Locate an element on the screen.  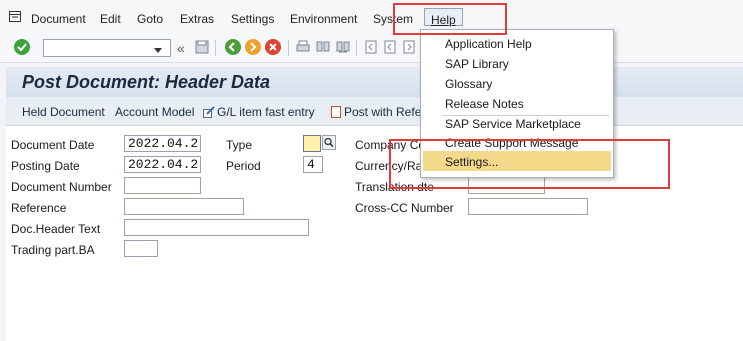
doc-header-text-field is located at coordinates (216, 227).